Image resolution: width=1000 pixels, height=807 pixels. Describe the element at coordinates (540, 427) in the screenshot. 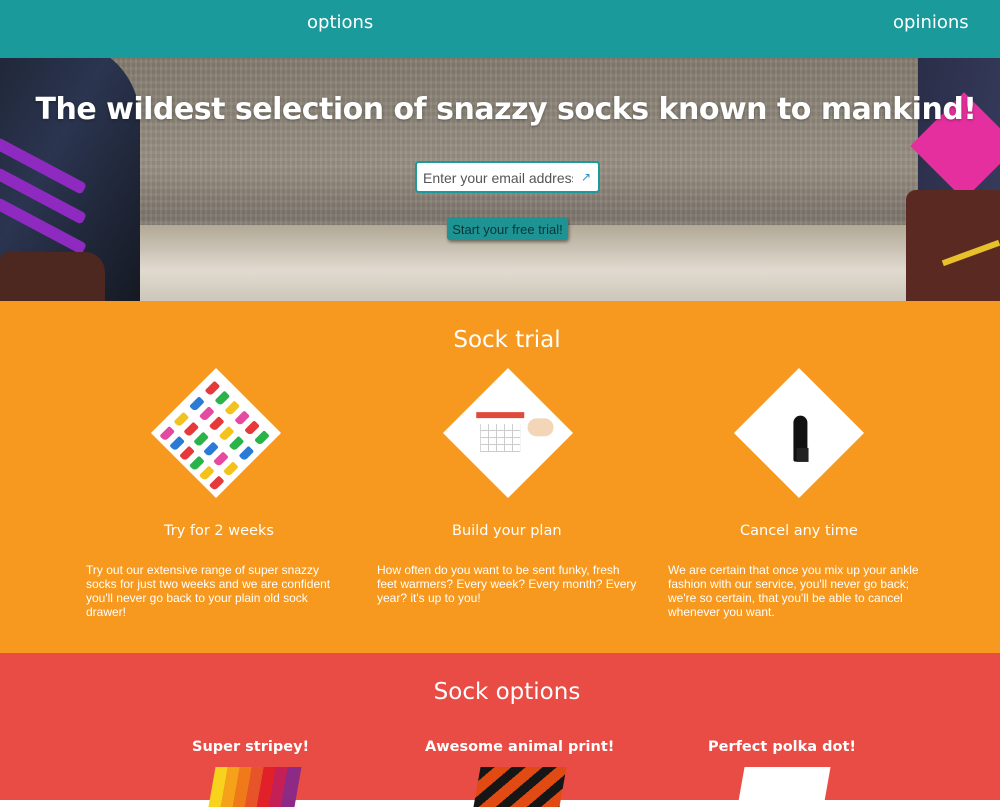

I see `hand` at that location.